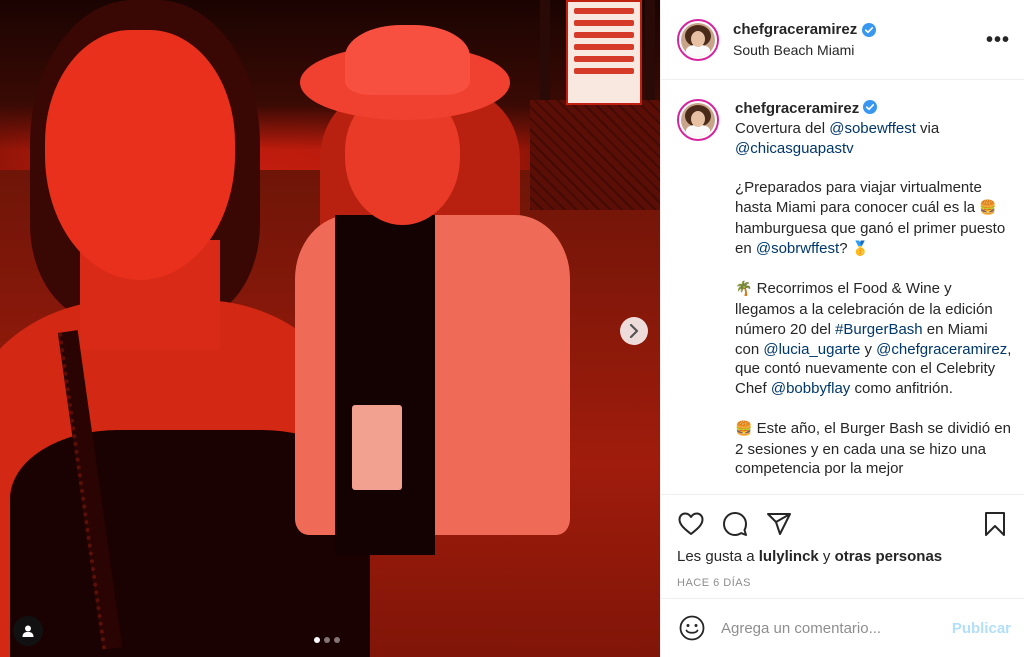  Describe the element at coordinates (604, 52) in the screenshot. I see `sponsor-banner` at that location.